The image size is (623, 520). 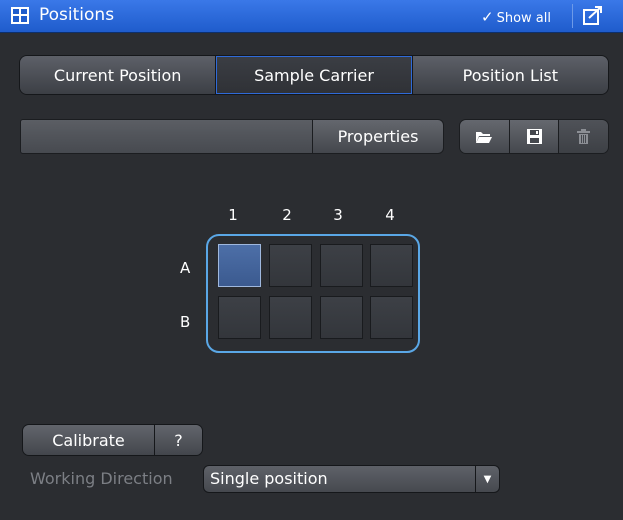 I want to click on open-button, so click(x=485, y=136).